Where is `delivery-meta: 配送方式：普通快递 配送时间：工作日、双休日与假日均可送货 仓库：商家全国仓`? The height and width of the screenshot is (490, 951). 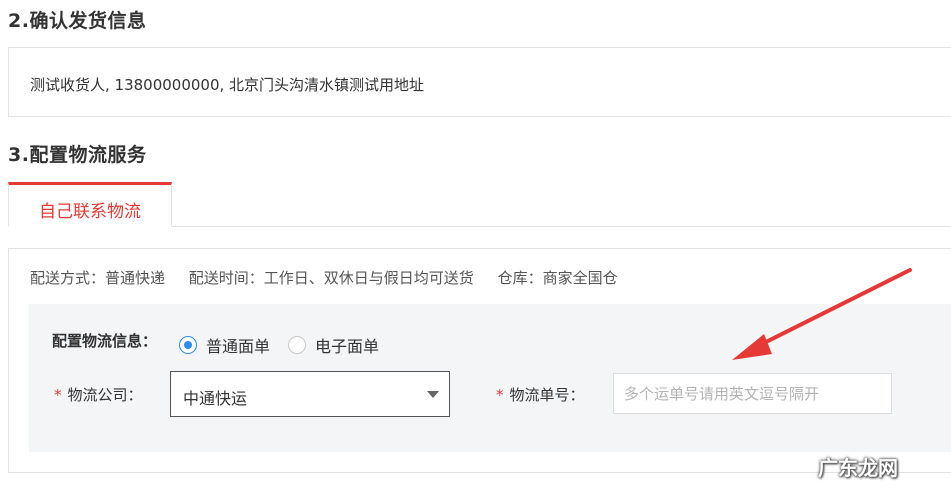 delivery-meta: 配送方式：普通快递 配送时间：工作日、双休日与假日均可送货 仓库：商家全国仓 is located at coordinates (333, 277).